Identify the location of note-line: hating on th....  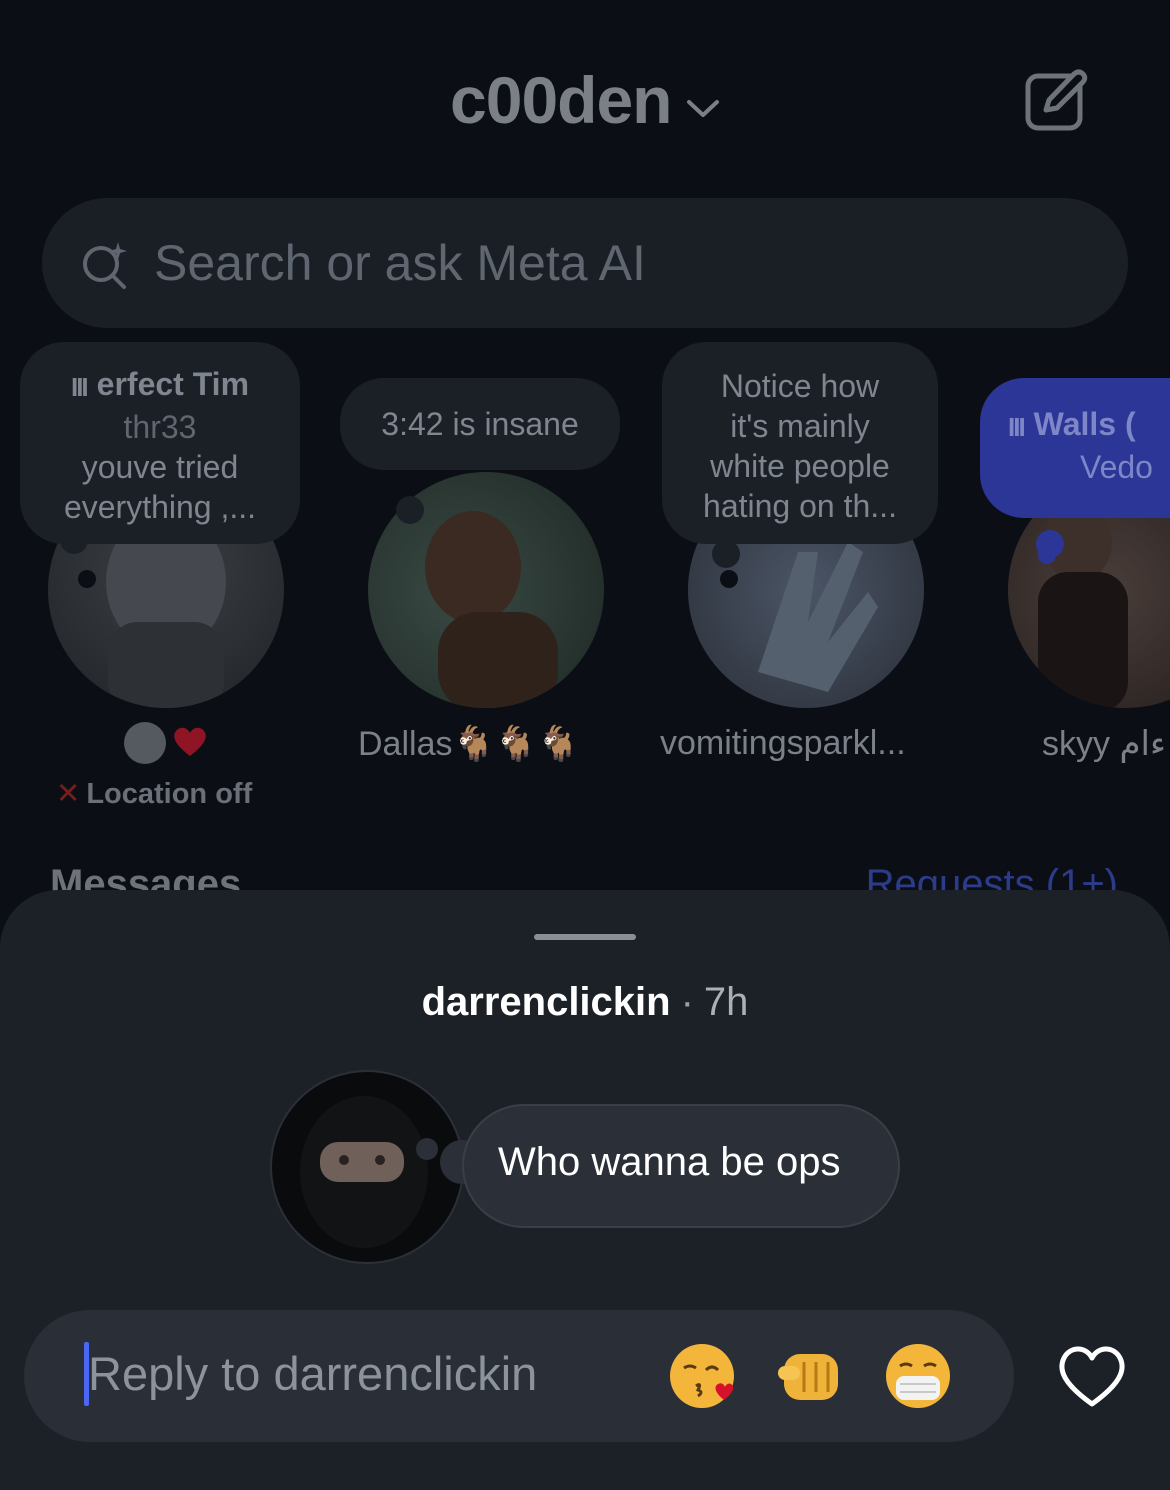
(800, 506).